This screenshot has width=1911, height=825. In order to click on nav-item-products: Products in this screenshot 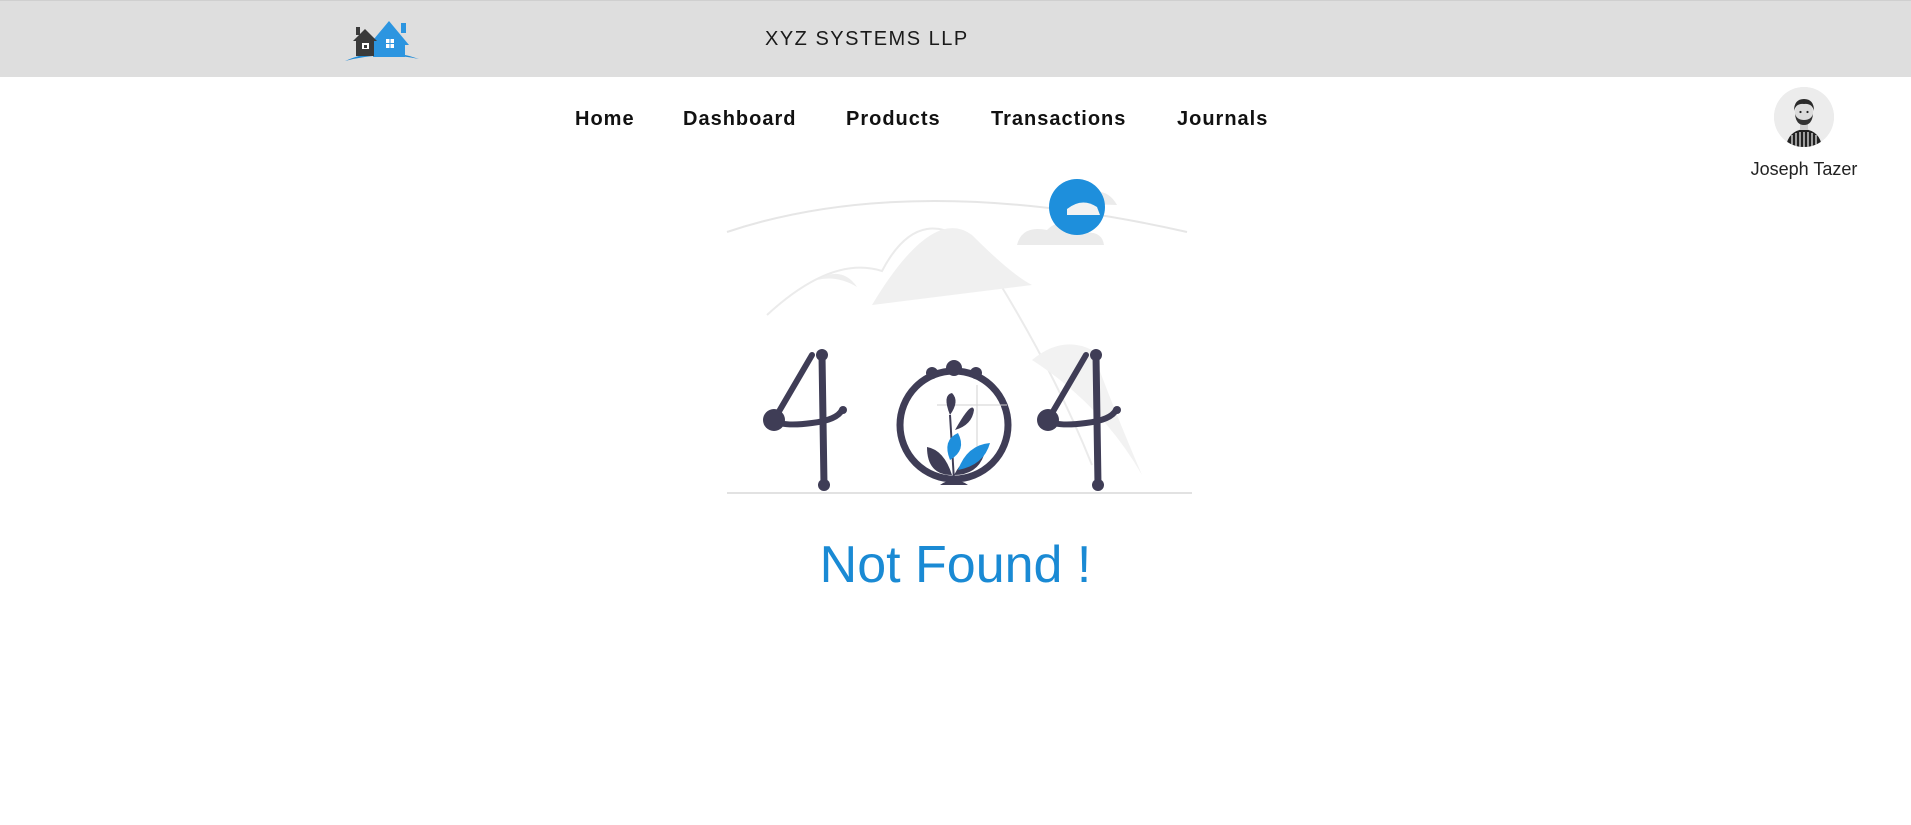, I will do `click(893, 119)`.